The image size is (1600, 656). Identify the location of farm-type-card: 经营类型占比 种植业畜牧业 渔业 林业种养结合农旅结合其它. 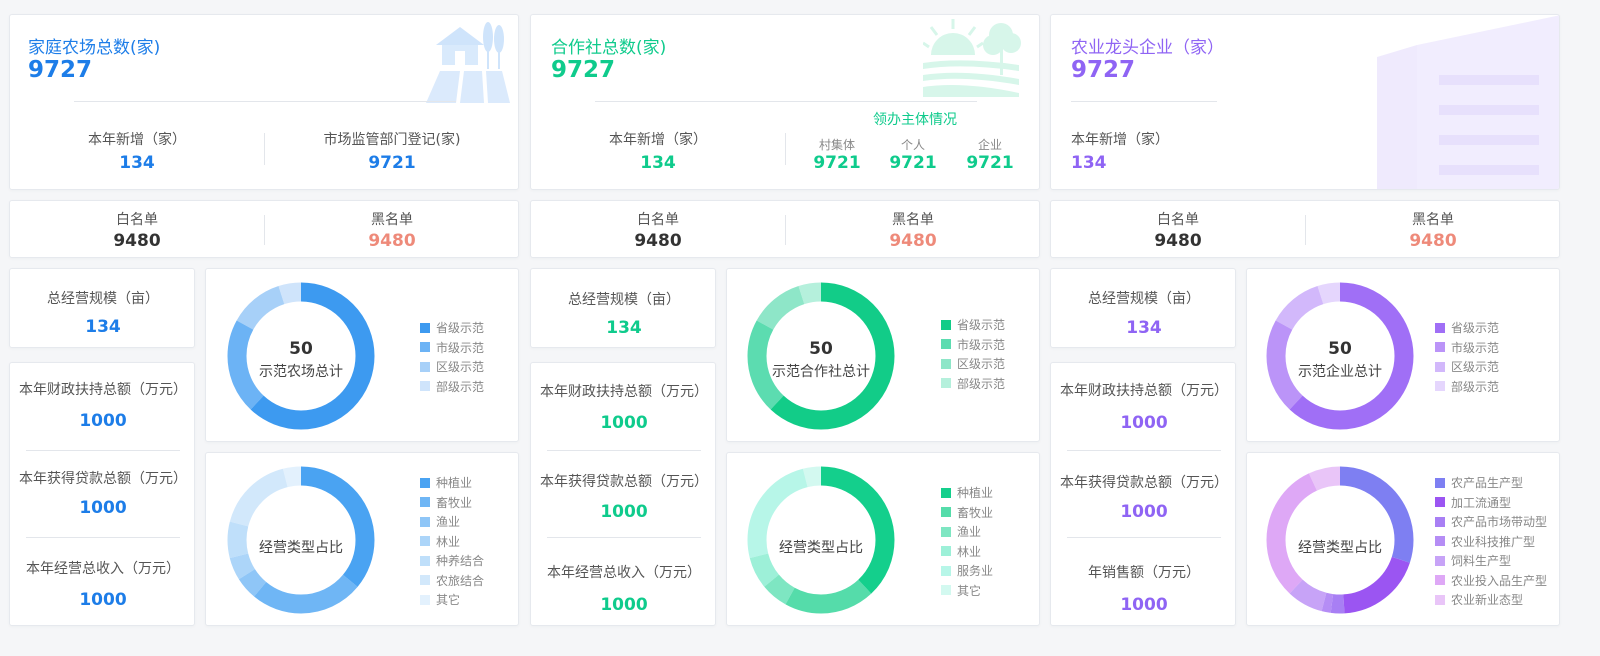
(362, 539).